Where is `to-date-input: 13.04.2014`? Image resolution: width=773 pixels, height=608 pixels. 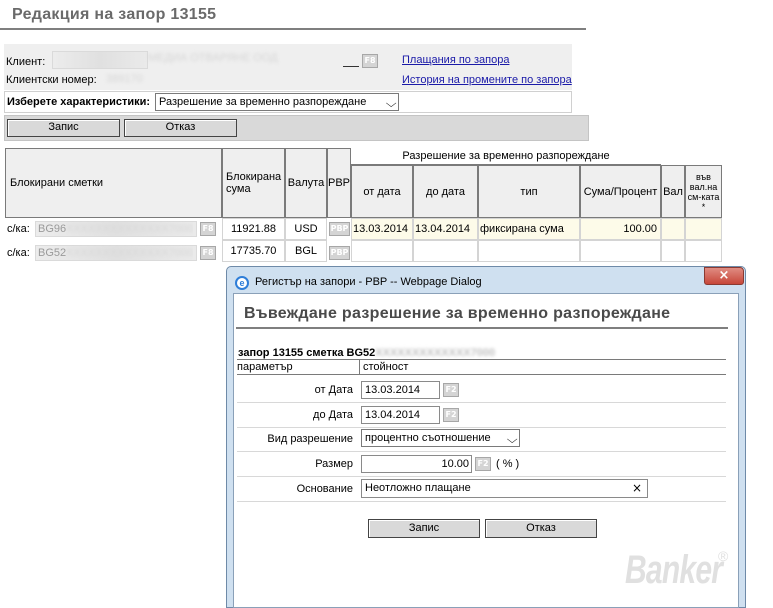
to-date-input: 13.04.2014 is located at coordinates (400, 415).